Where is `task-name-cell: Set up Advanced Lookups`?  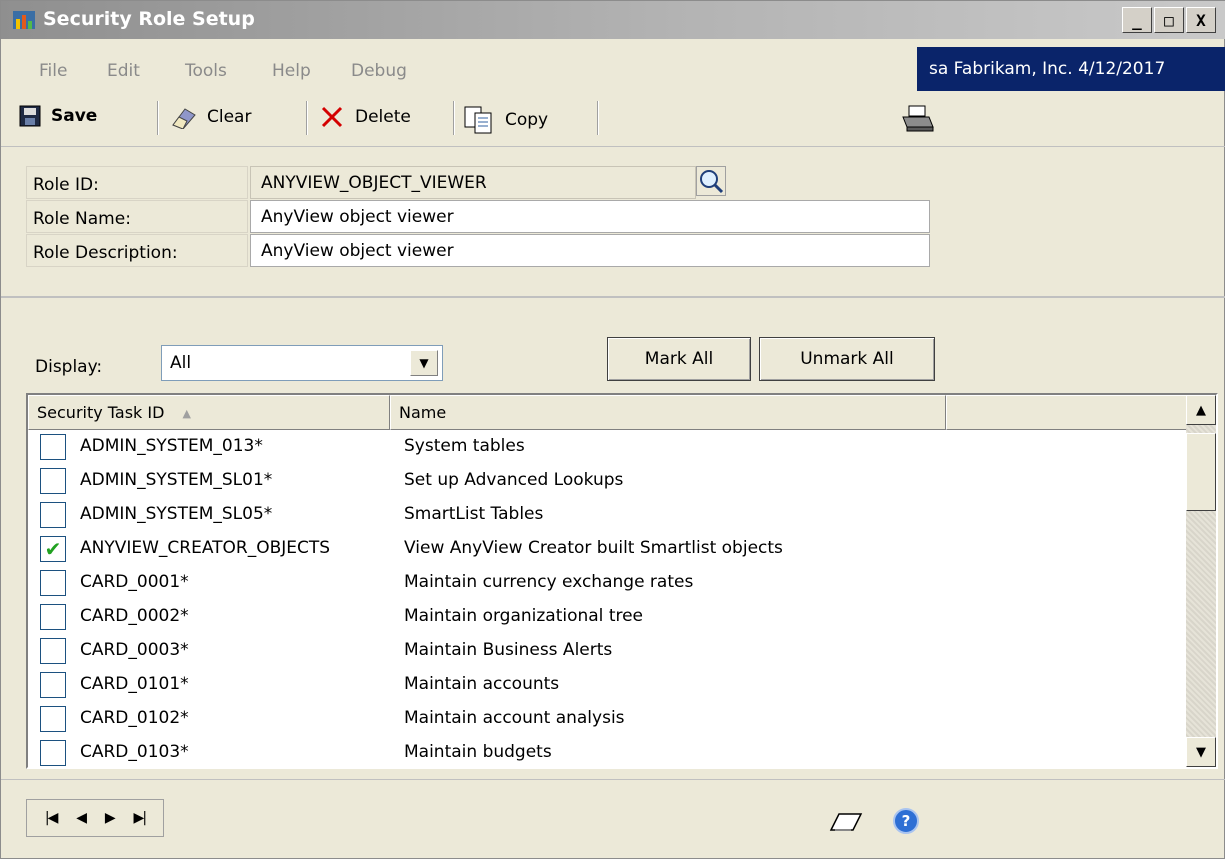
task-name-cell: Set up Advanced Lookups is located at coordinates (514, 480).